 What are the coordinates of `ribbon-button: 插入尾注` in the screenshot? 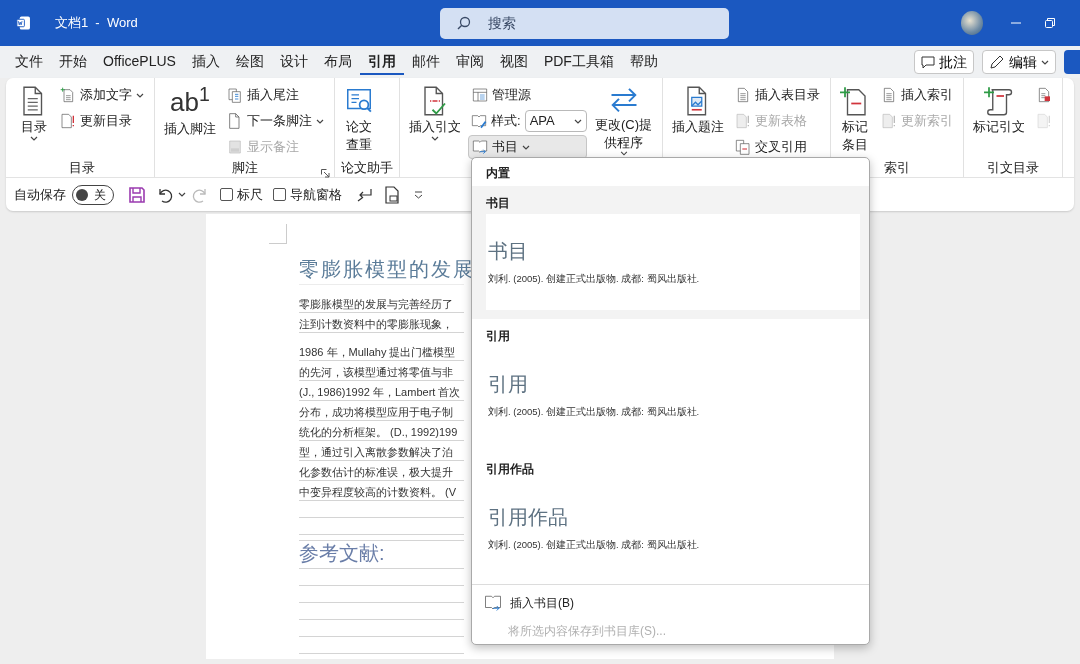 It's located at (275, 95).